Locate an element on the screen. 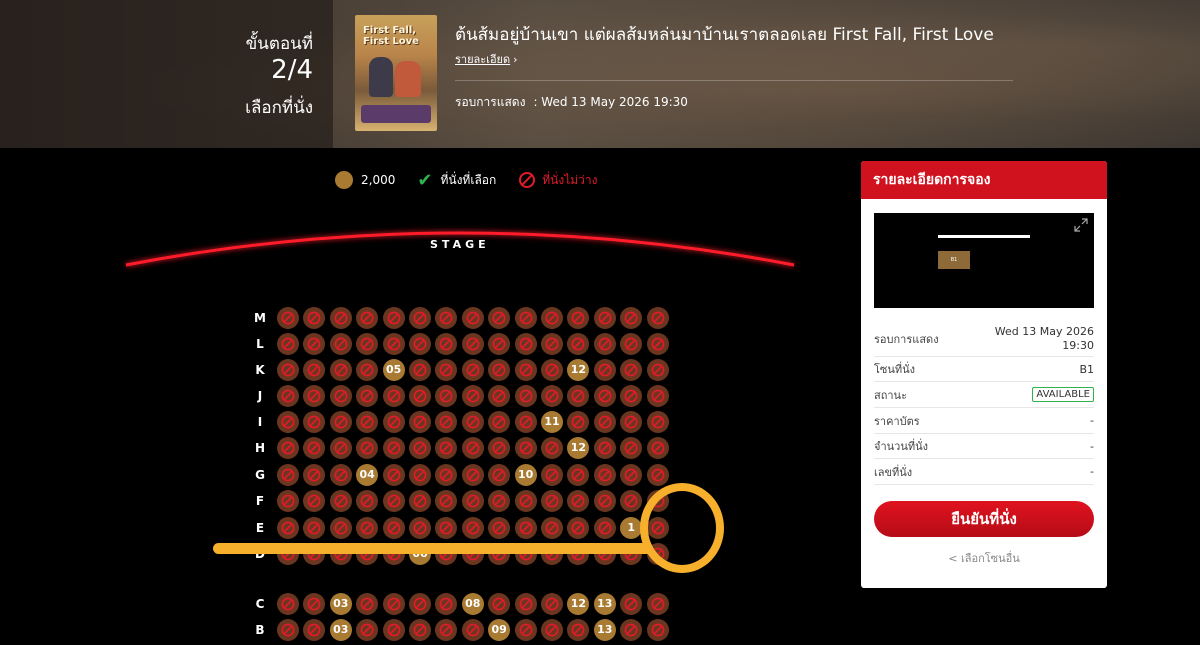  detail-key: เลขที่นั่ง is located at coordinates (893, 472).